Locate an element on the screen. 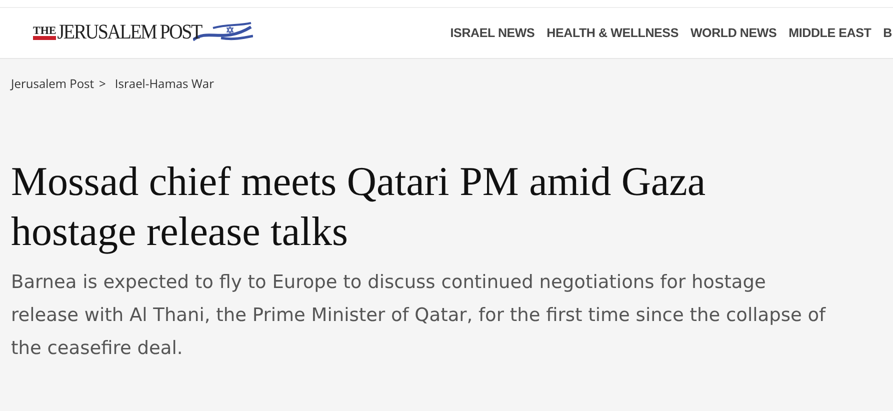 This screenshot has height=411, width=893. logo-name: JERUSALEM POST is located at coordinates (129, 33).